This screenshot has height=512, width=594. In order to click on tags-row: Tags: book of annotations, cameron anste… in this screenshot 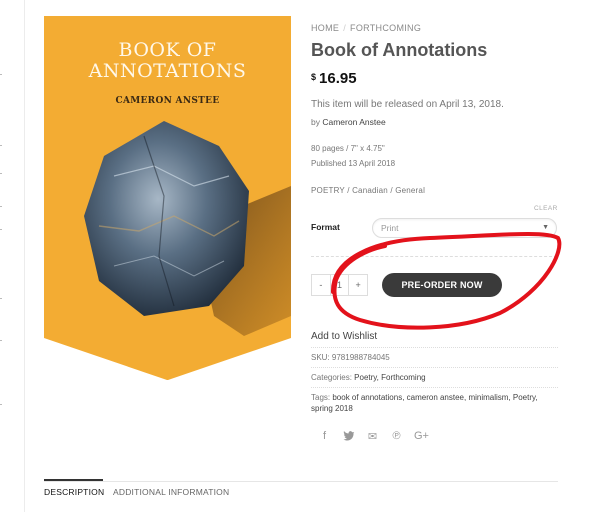, I will do `click(434, 400)`.